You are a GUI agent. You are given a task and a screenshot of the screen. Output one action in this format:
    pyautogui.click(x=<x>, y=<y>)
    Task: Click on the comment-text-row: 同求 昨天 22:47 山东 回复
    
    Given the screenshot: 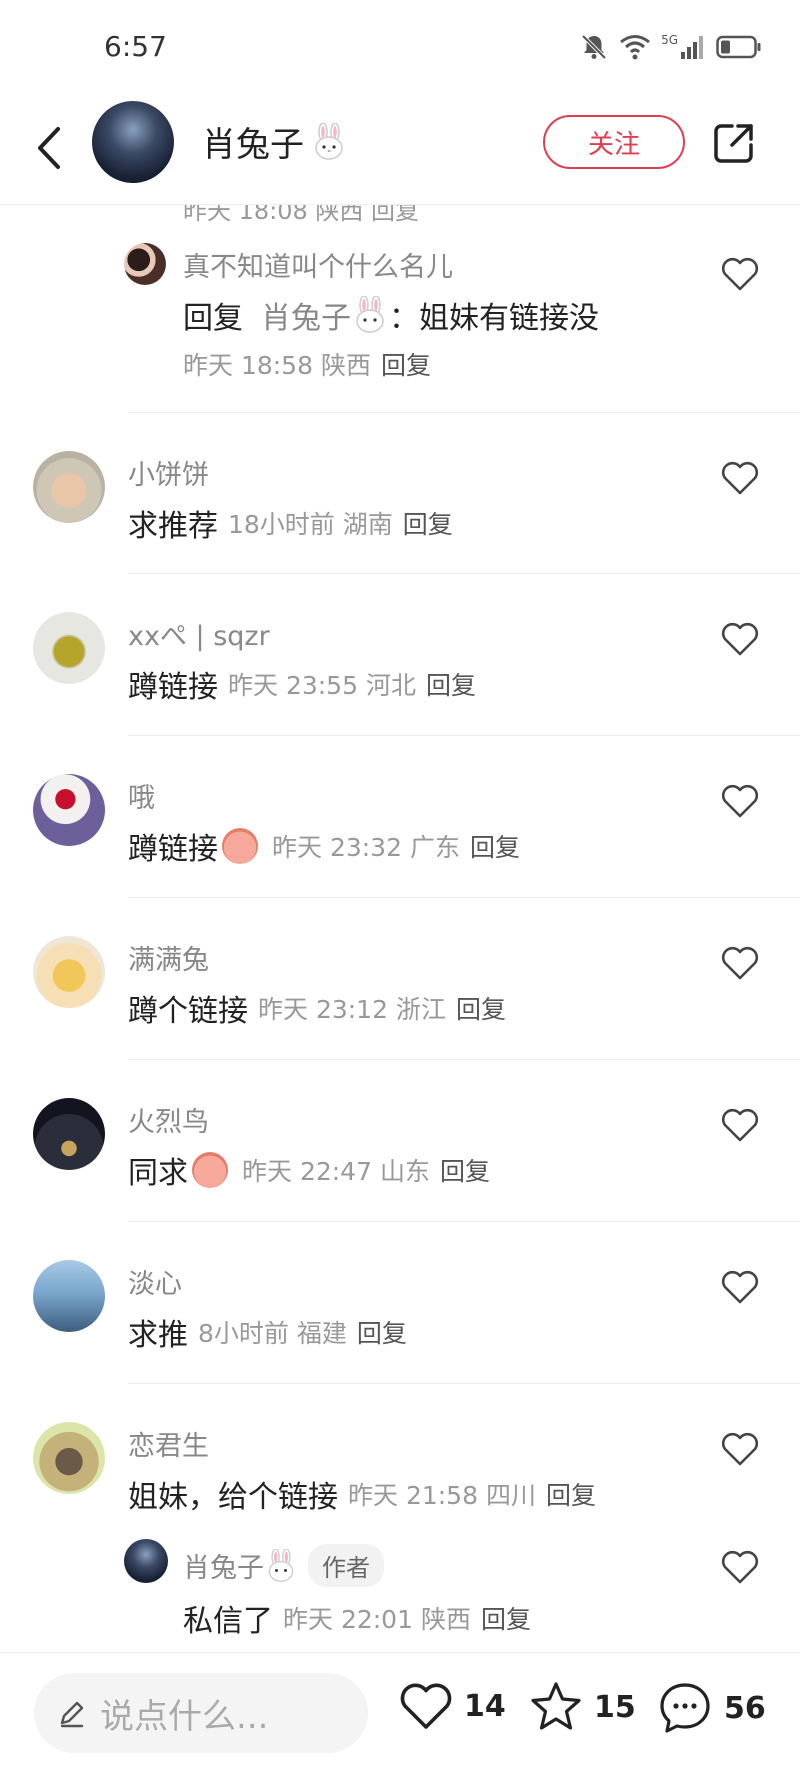 What is the action you would take?
    pyautogui.click(x=309, y=1170)
    